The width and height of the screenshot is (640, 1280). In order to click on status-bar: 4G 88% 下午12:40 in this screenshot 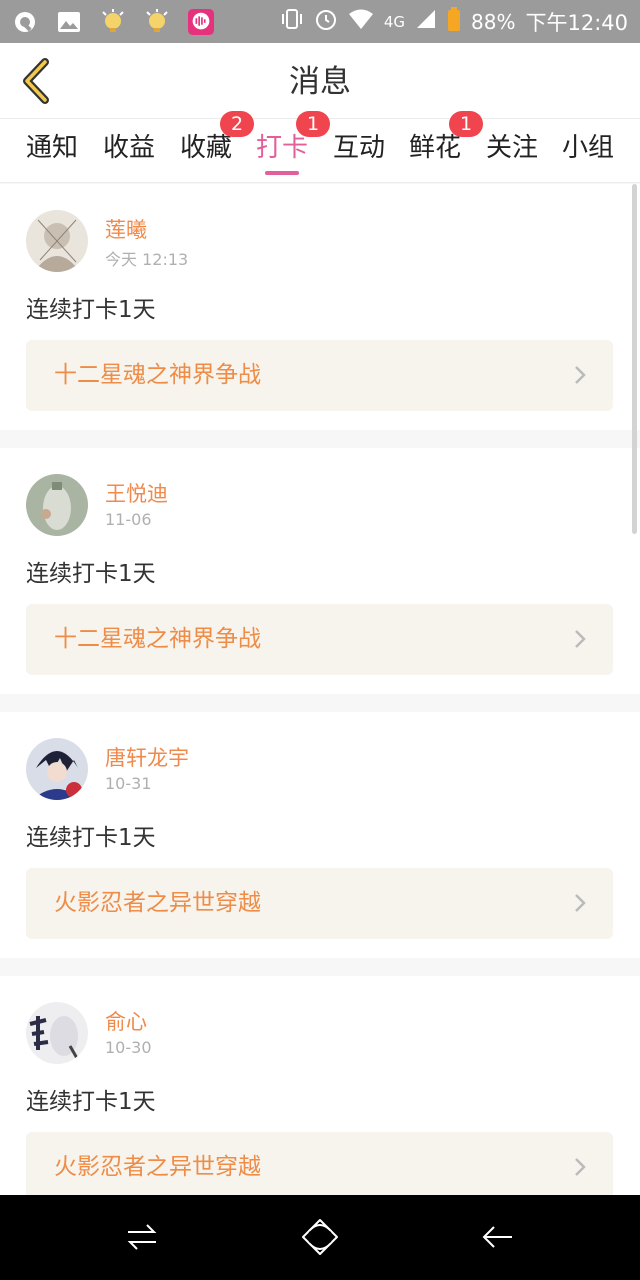, I will do `click(320, 21)`.